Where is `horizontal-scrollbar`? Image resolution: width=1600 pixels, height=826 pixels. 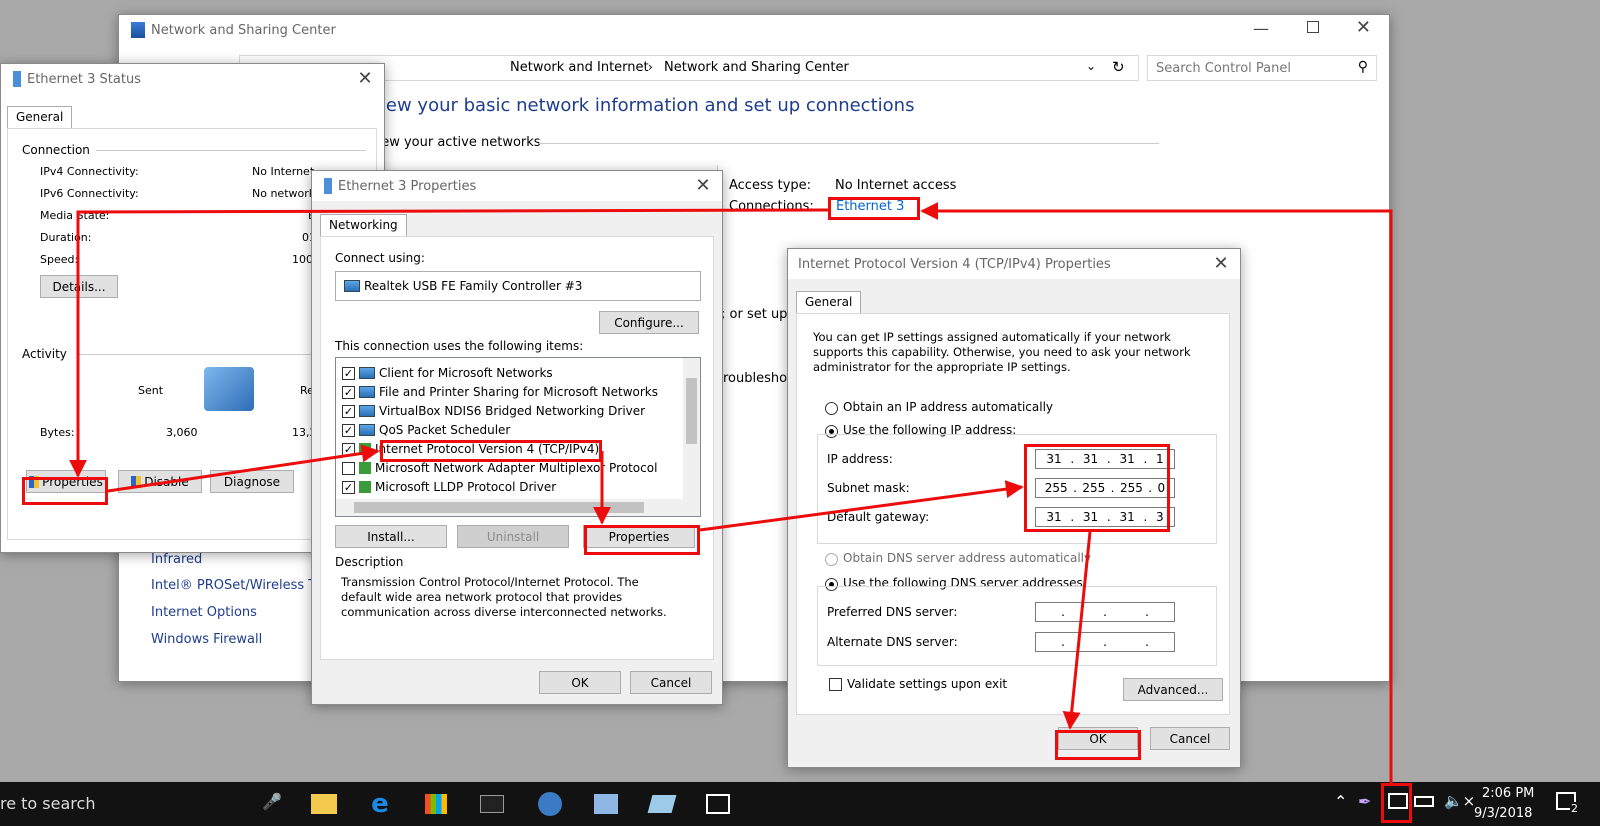
horizontal-scrollbar is located at coordinates (518, 507).